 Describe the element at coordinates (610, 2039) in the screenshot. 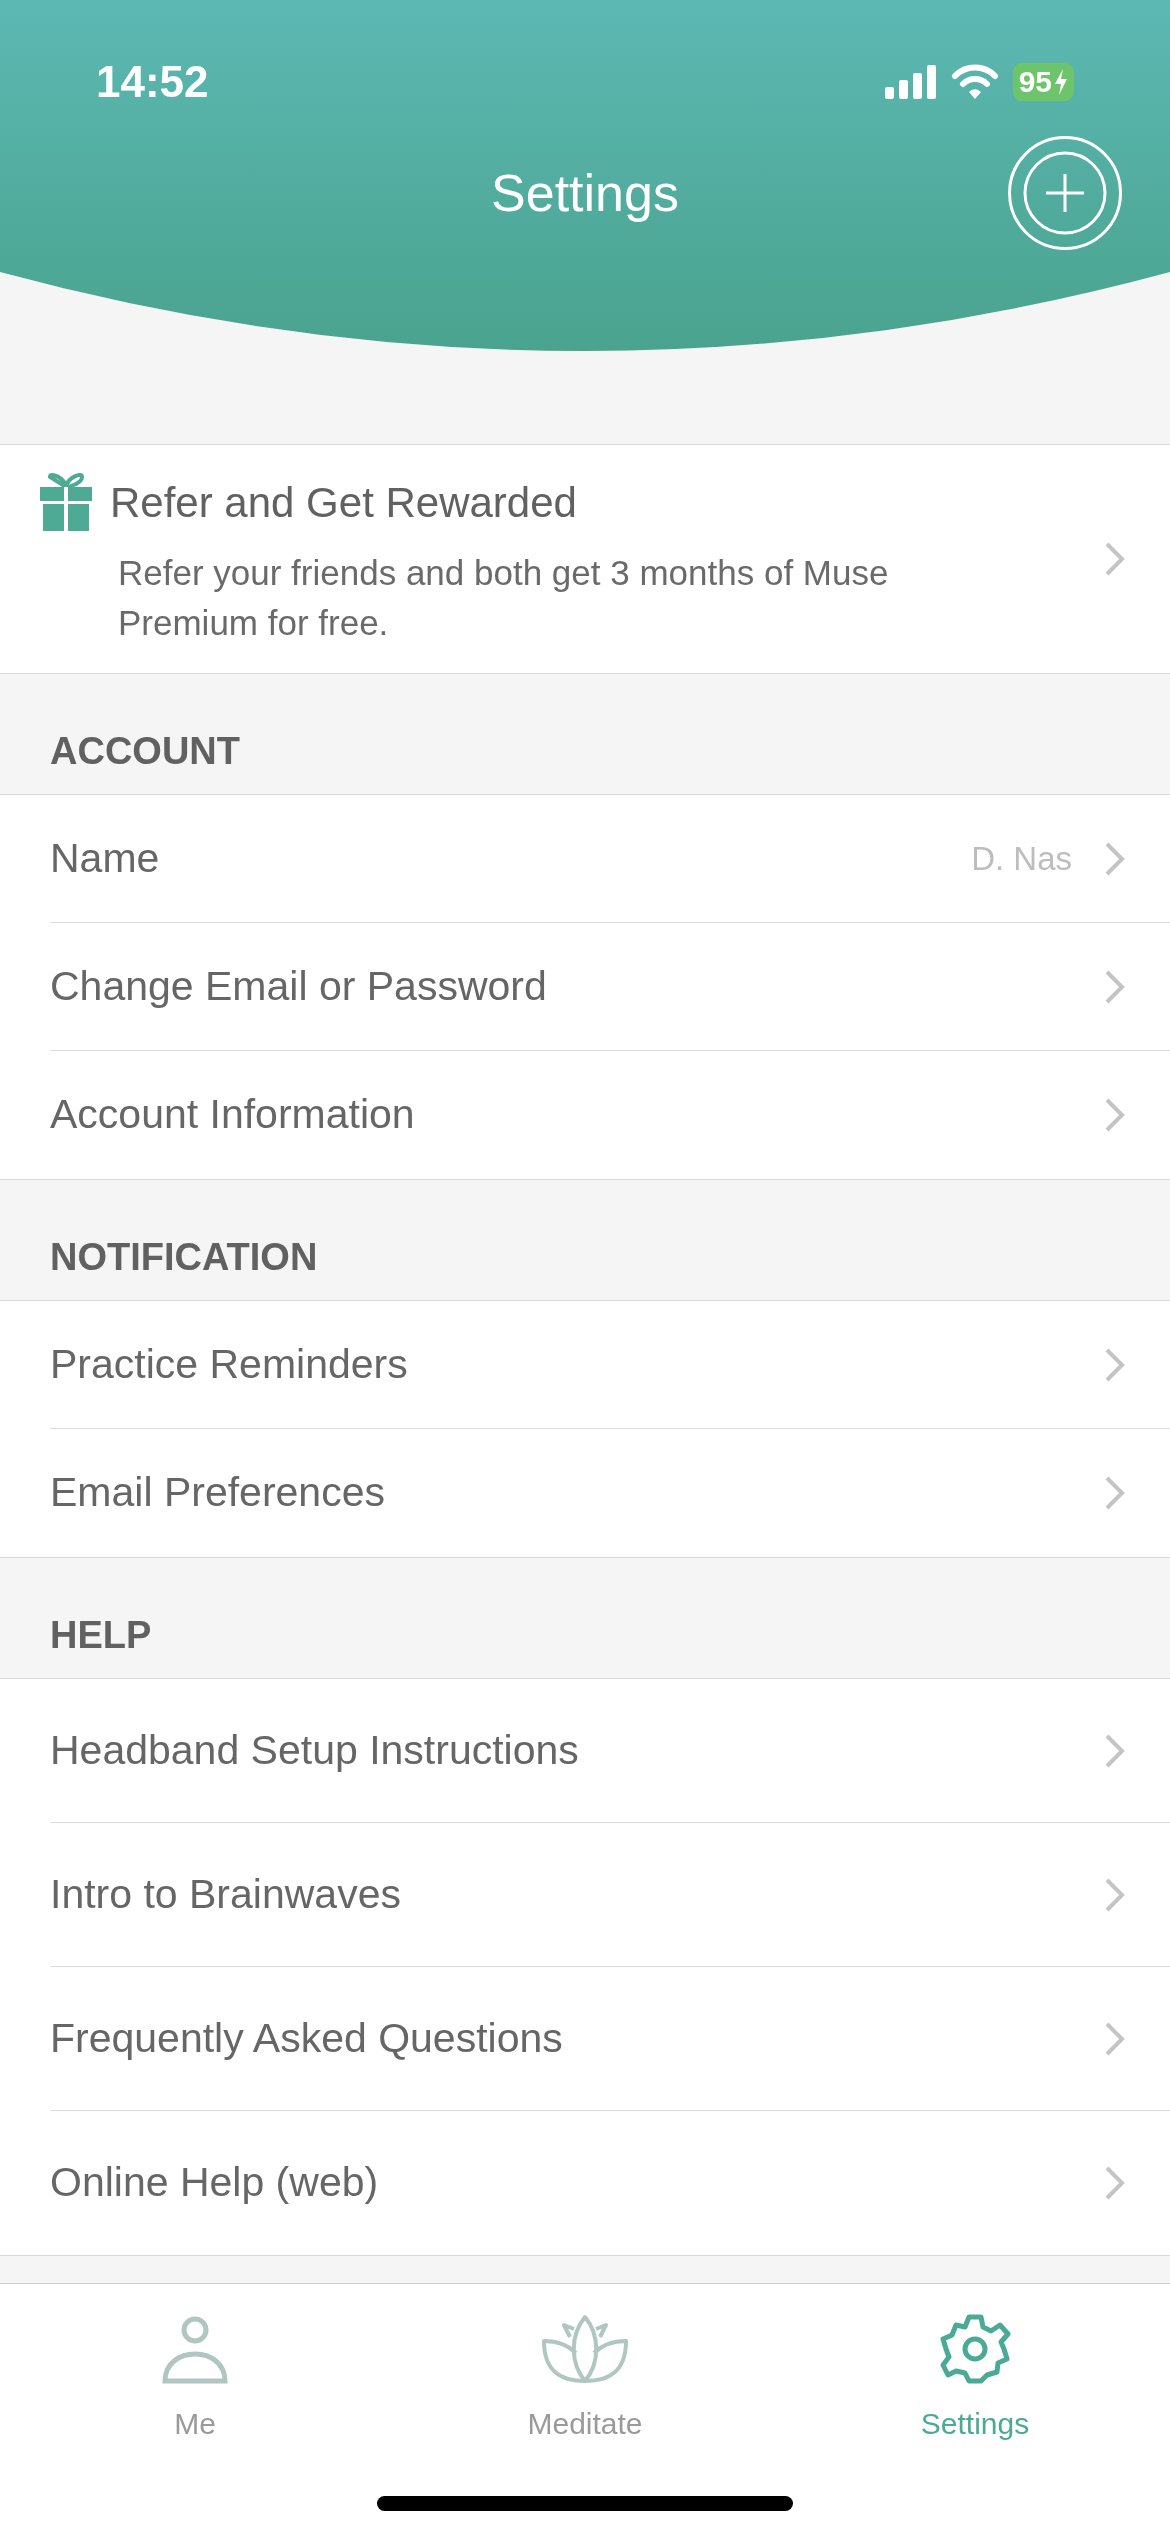

I see `settings-item: Frequently Asked Questions` at that location.